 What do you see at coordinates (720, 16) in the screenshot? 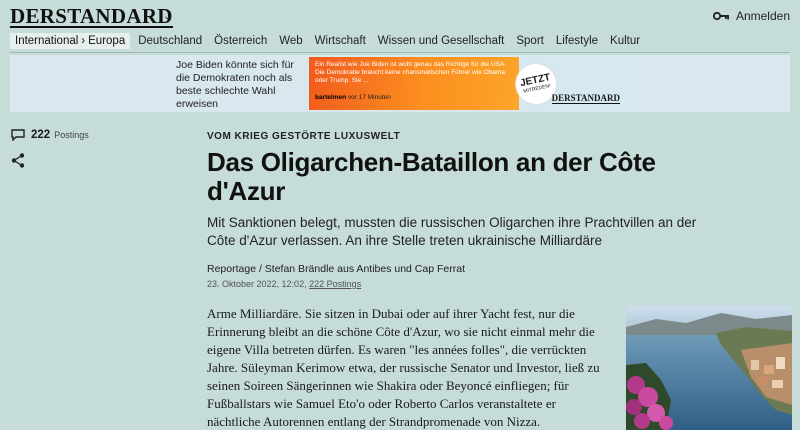
I see `key-icon` at bounding box center [720, 16].